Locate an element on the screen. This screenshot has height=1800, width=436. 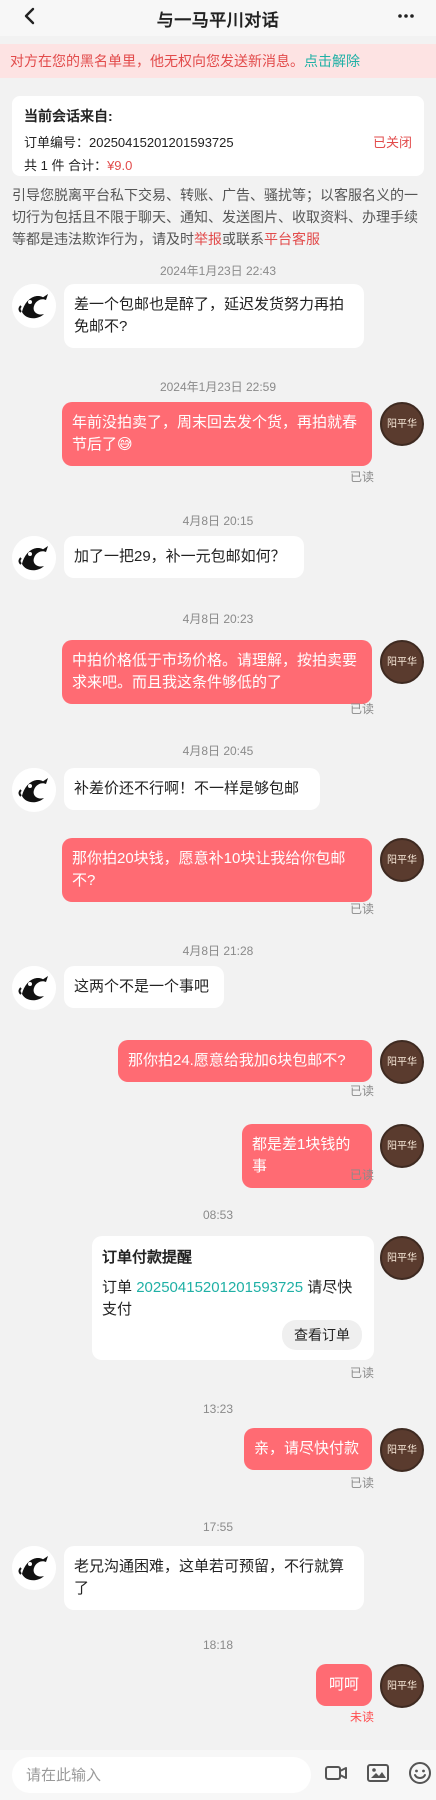
timestamp: 4月8日 20:45 is located at coordinates (218, 751).